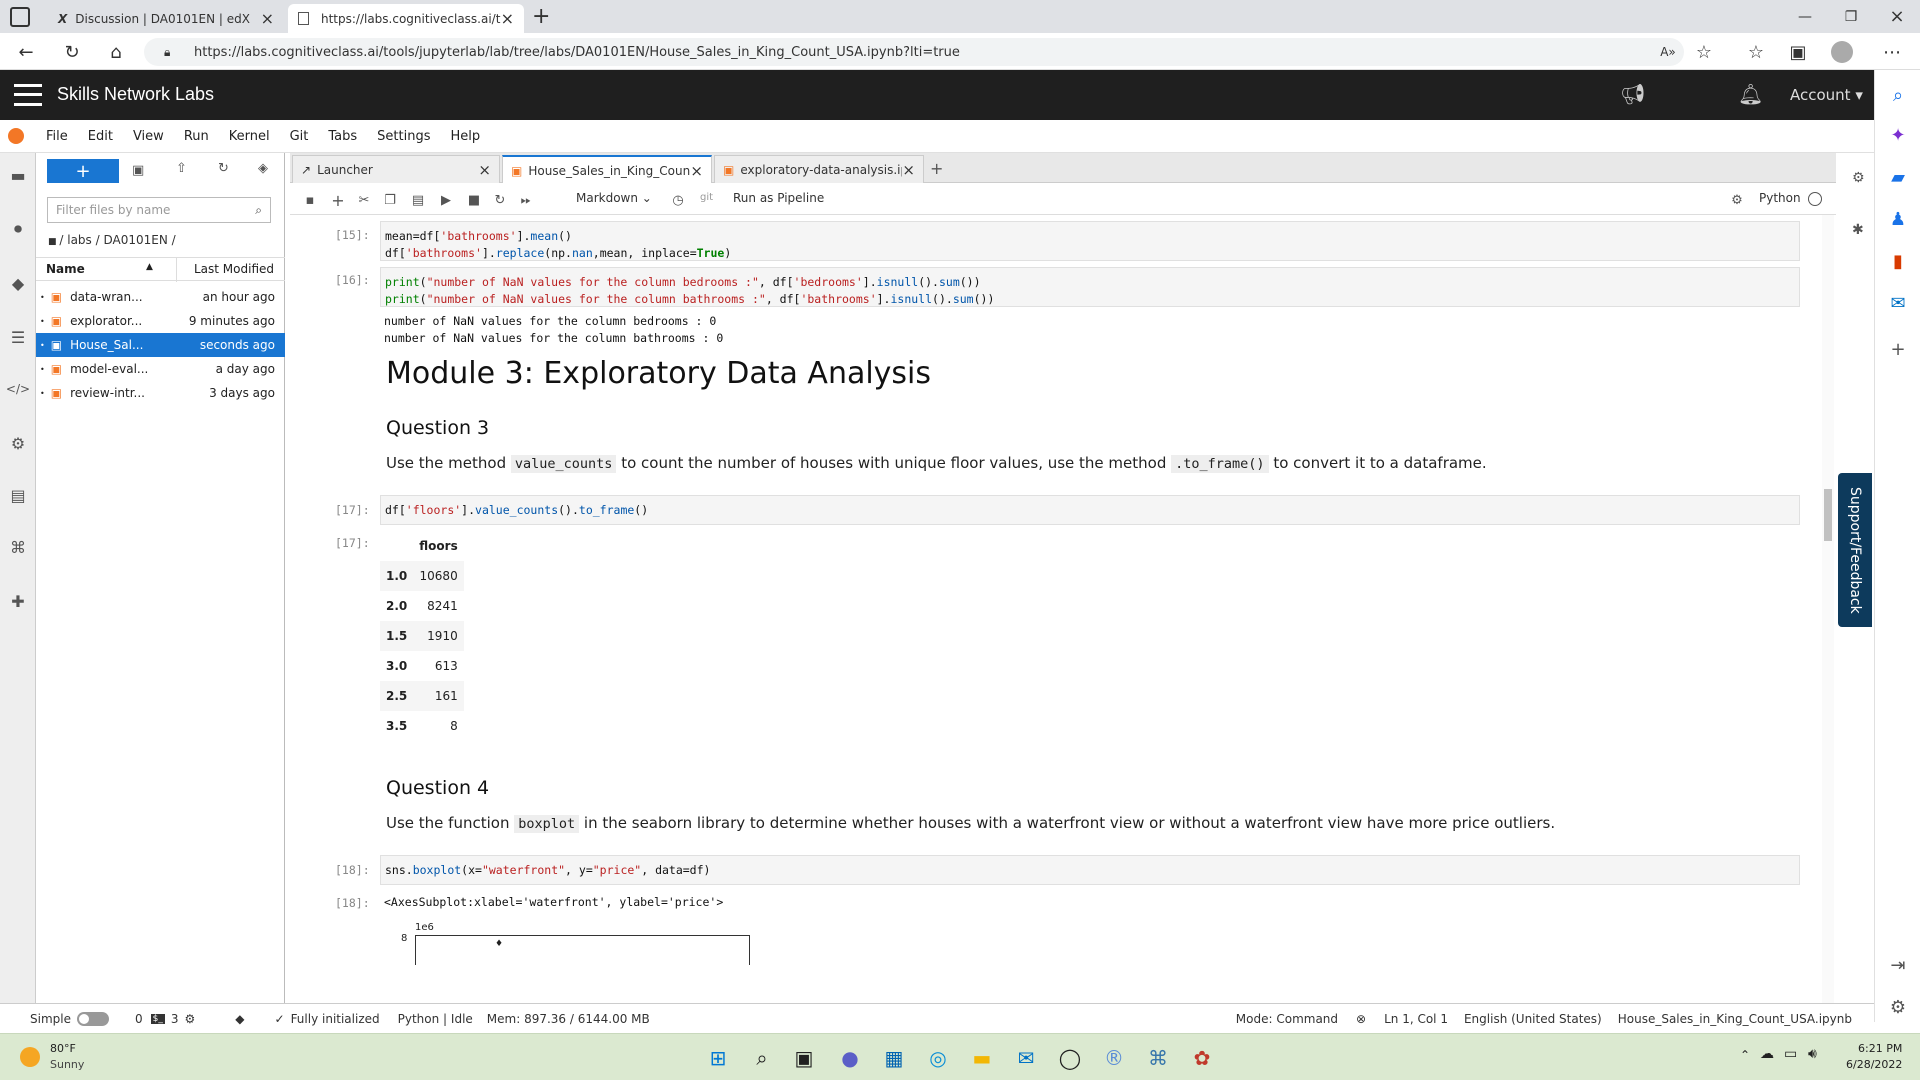 The width and height of the screenshot is (1920, 1080). I want to click on file-explorer-icon: ▬, so click(982, 1058).